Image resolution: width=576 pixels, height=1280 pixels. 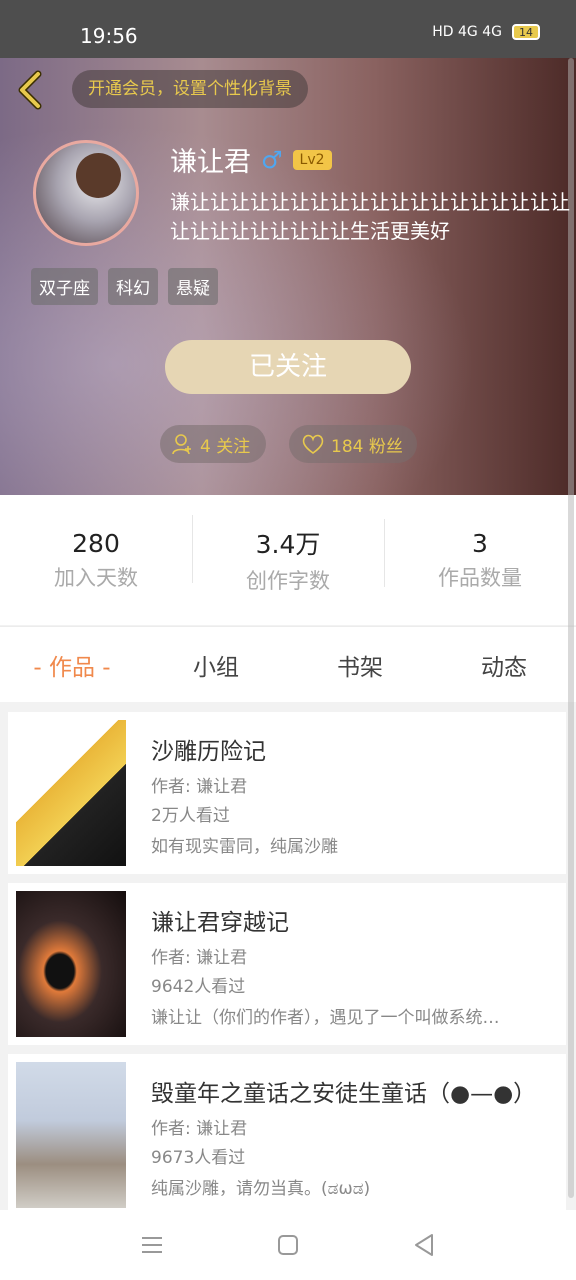 What do you see at coordinates (181, 444) in the screenshot?
I see `user-add-icon` at bounding box center [181, 444].